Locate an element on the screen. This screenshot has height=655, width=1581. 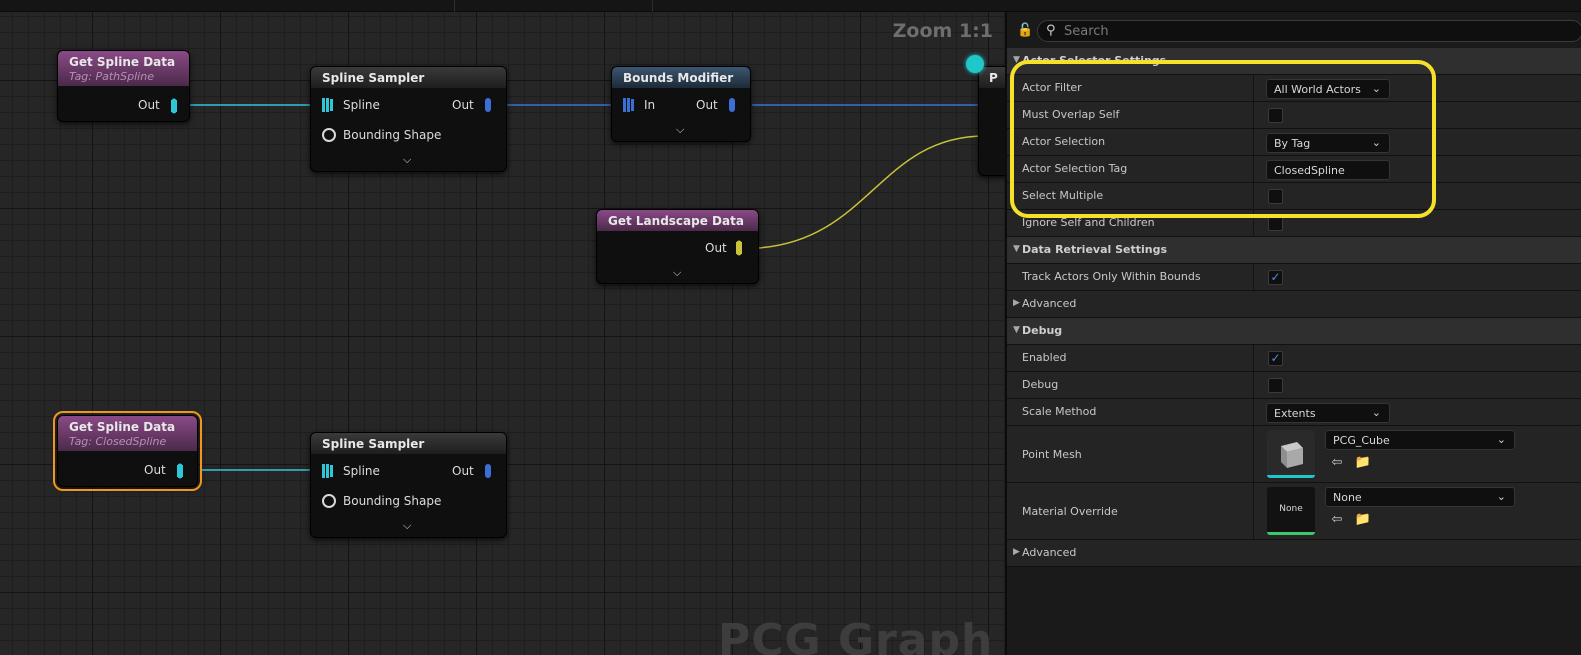
spline-pin-label: Spline is located at coordinates (361, 471).